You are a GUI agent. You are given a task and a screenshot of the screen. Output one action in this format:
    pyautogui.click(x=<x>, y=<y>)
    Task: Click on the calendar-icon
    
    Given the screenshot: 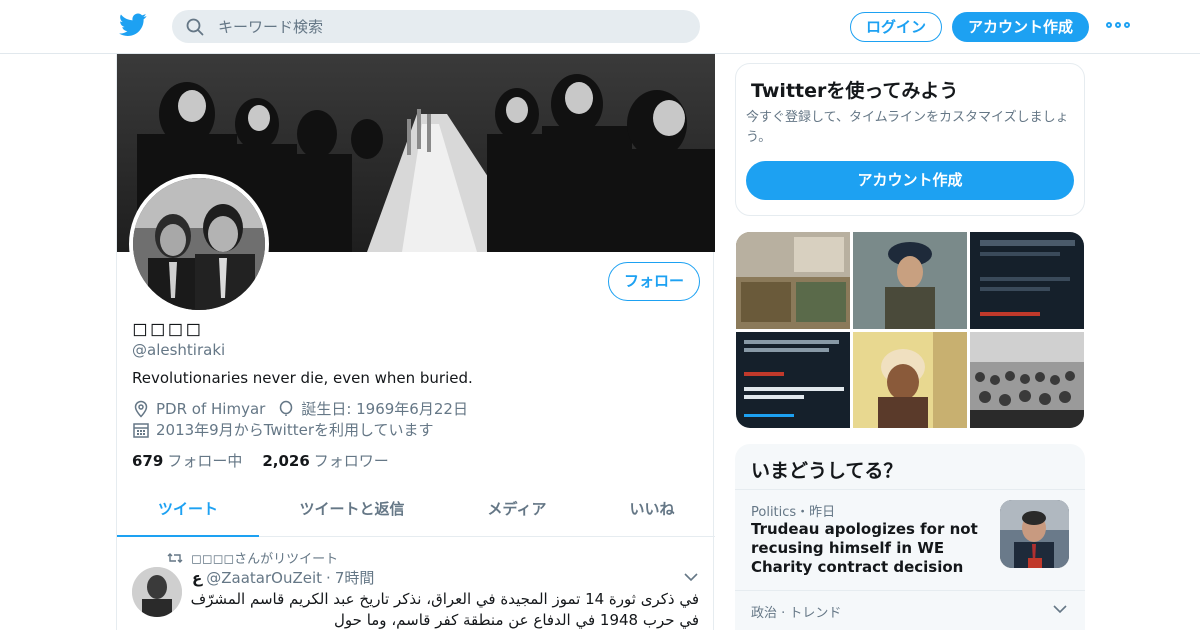 What is the action you would take?
    pyautogui.click(x=141, y=430)
    